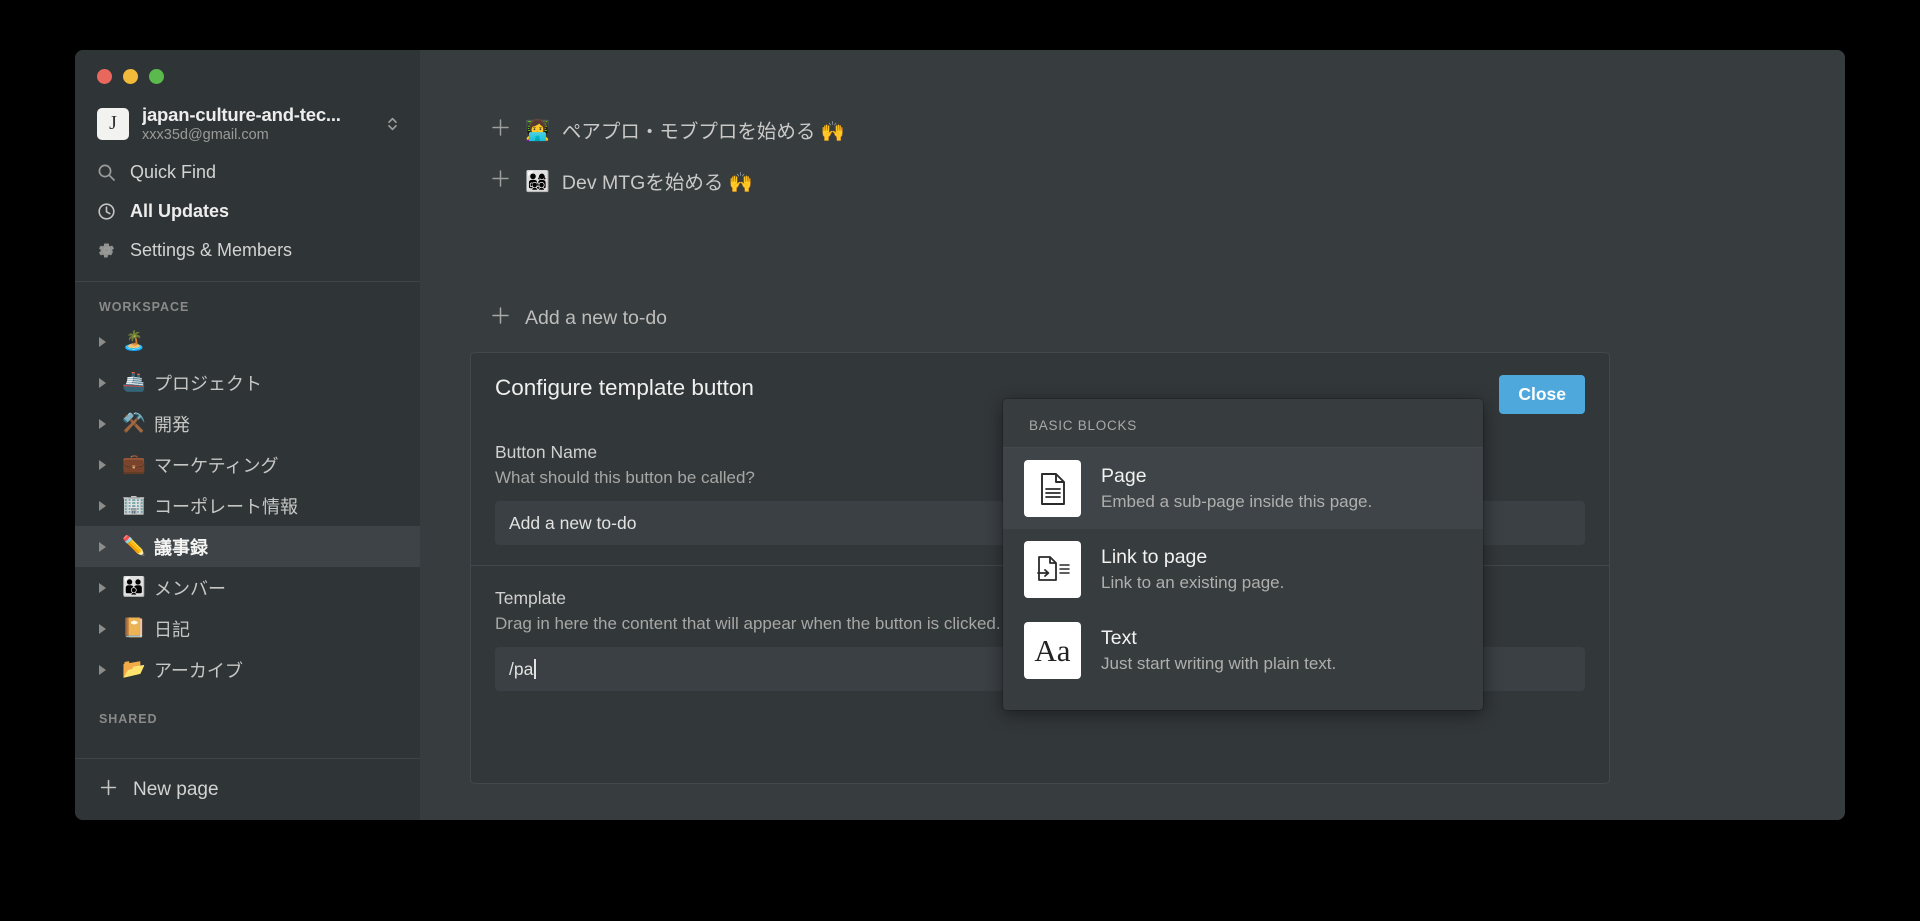 The image size is (1920, 921). What do you see at coordinates (247, 669) in the screenshot?
I see `sidebar-page-item: 📂 アーカイブ` at bounding box center [247, 669].